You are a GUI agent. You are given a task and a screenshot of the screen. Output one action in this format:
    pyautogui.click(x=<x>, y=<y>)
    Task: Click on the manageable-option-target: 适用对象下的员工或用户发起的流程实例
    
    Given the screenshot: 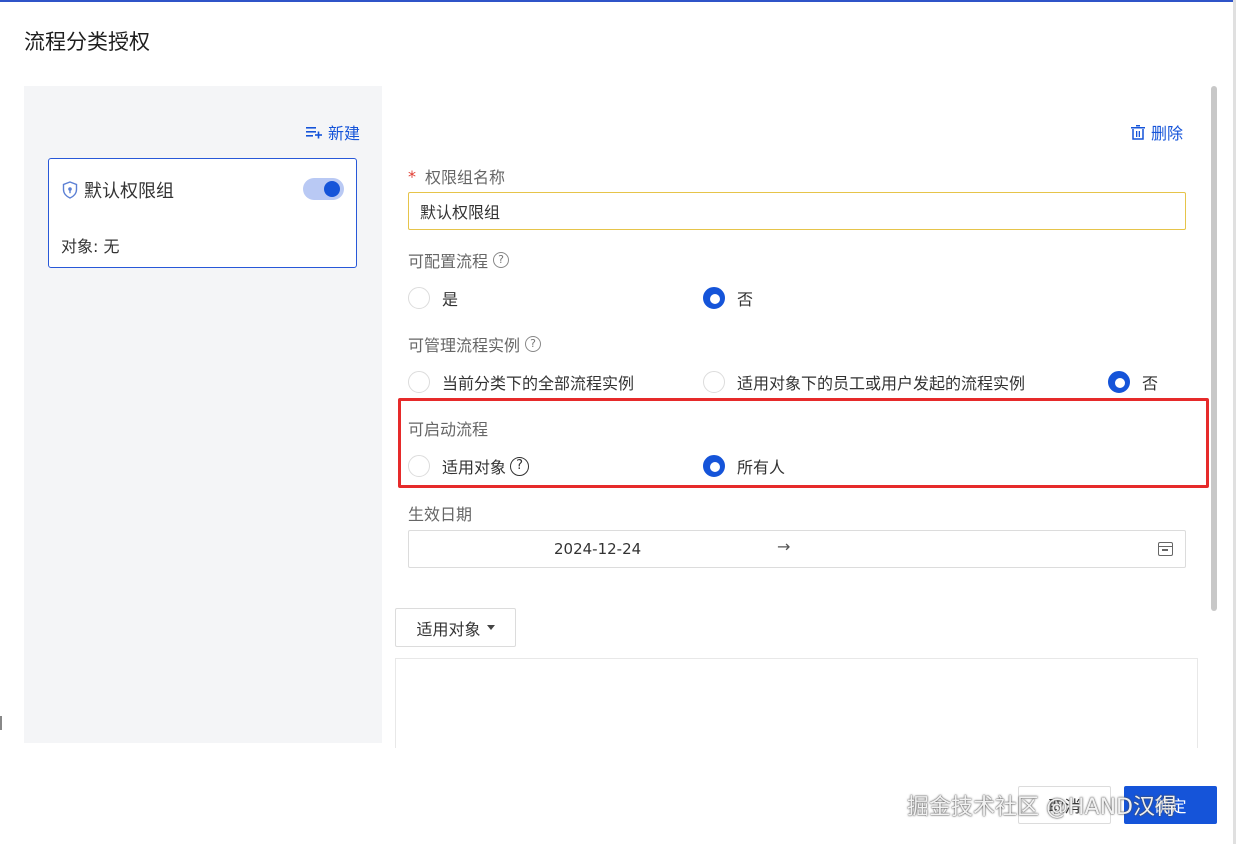 What is the action you would take?
    pyautogui.click(x=864, y=382)
    